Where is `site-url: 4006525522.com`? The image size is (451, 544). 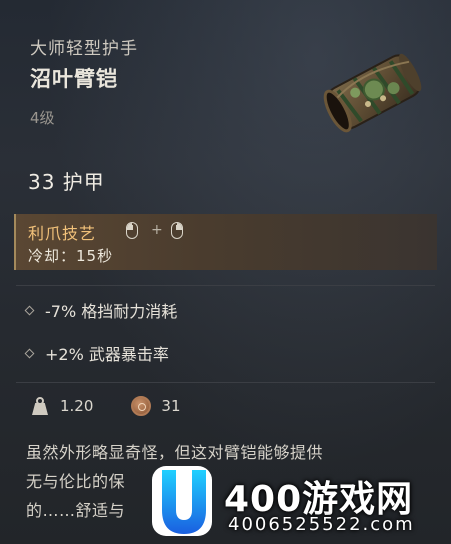 site-url: 4006525522.com is located at coordinates (321, 524).